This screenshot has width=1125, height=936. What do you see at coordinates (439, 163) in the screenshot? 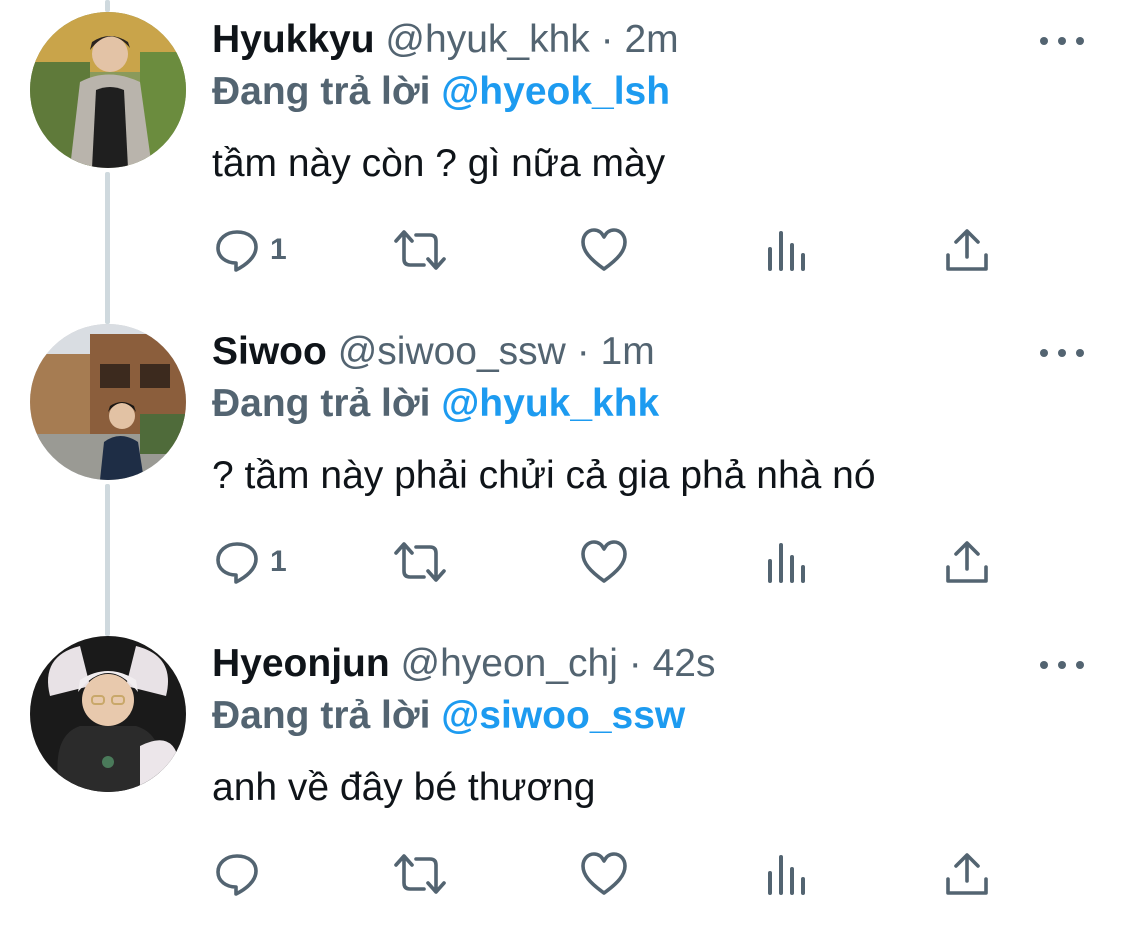
I see `tweet-text: tầm này còn ? gì nữa mày` at bounding box center [439, 163].